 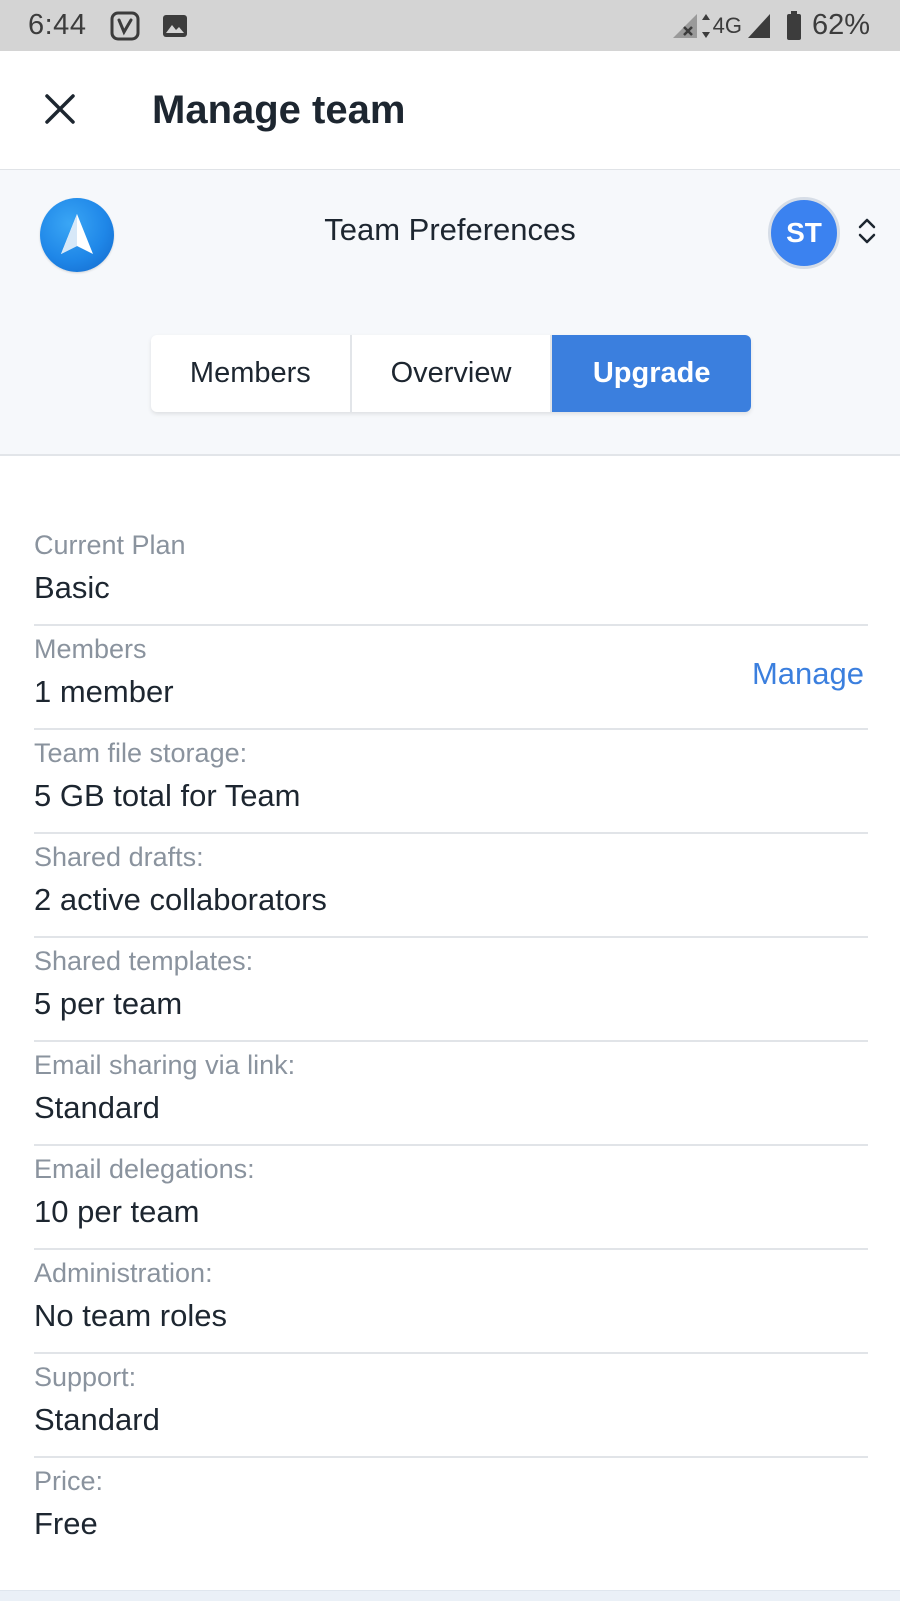 What do you see at coordinates (450, 110) in the screenshot?
I see `app-bar: Manage team` at bounding box center [450, 110].